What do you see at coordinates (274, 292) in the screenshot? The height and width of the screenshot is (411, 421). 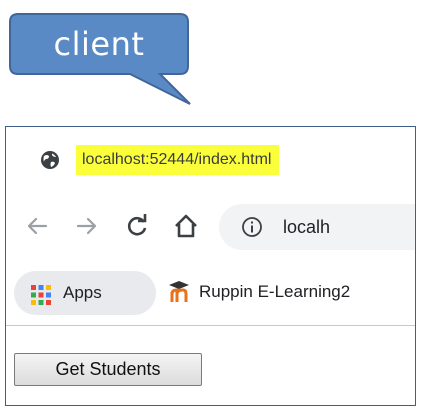 I see `bookmark-ruppin: Ruppin E-Learning2` at bounding box center [274, 292].